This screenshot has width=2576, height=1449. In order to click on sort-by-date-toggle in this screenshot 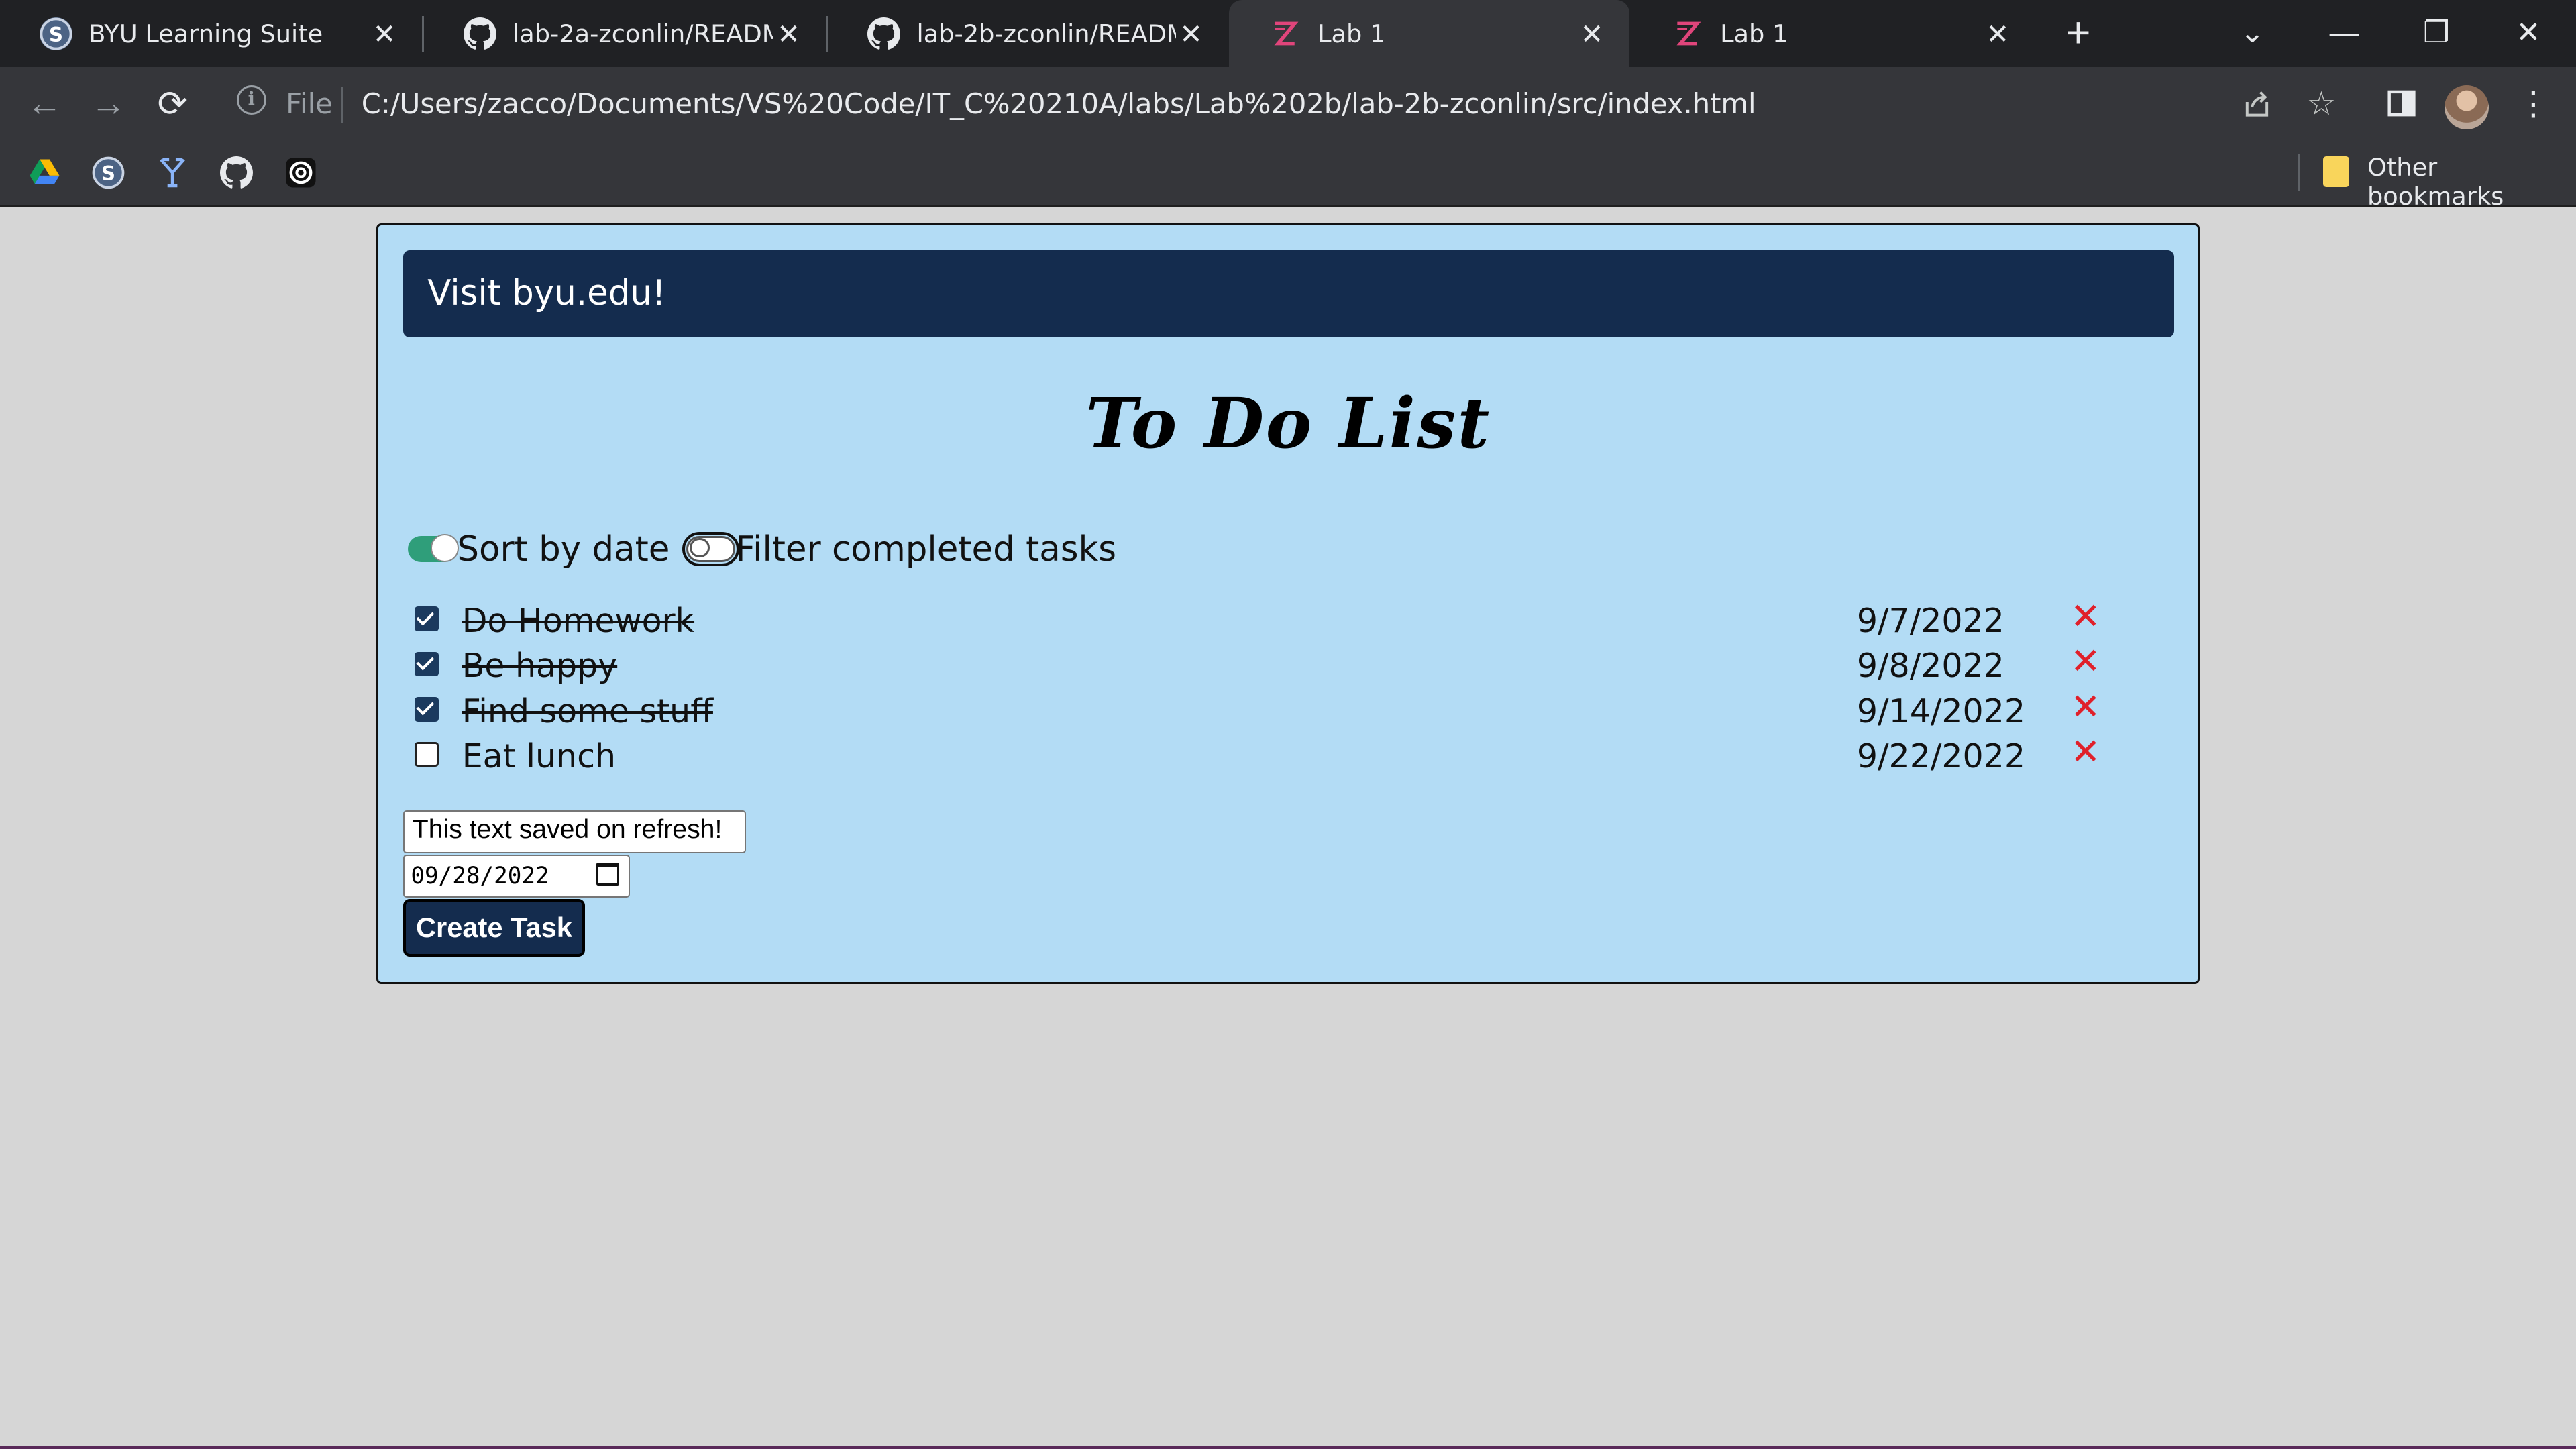, I will do `click(433, 548)`.